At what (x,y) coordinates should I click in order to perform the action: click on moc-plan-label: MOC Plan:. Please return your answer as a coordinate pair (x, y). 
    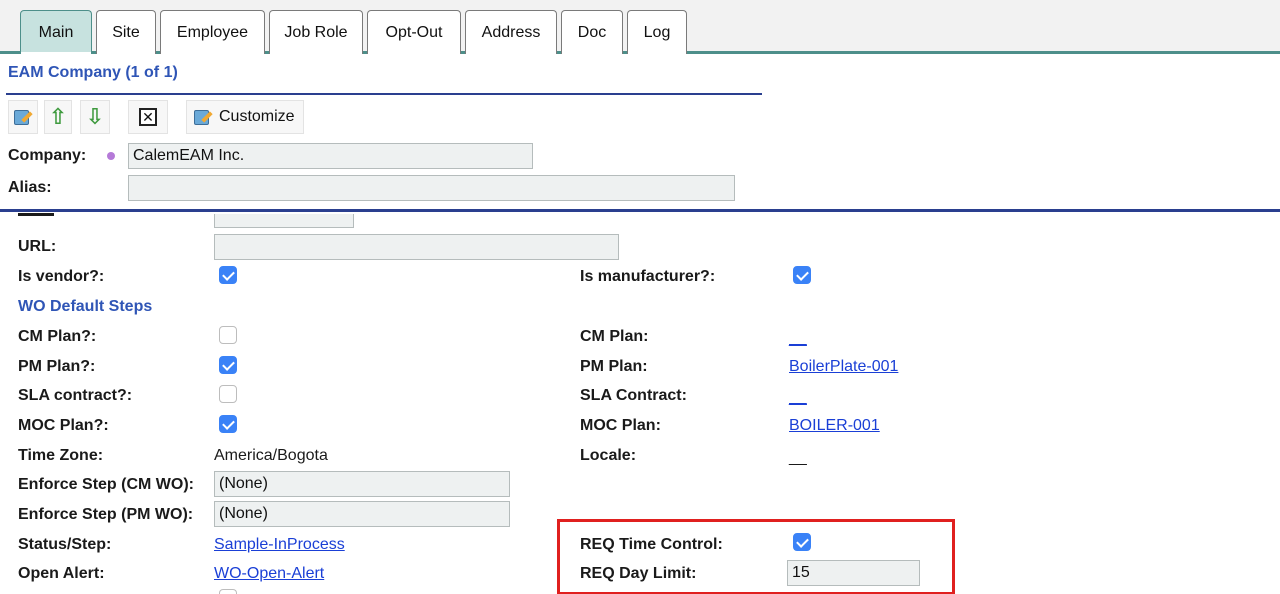
    Looking at the image, I should click on (620, 425).